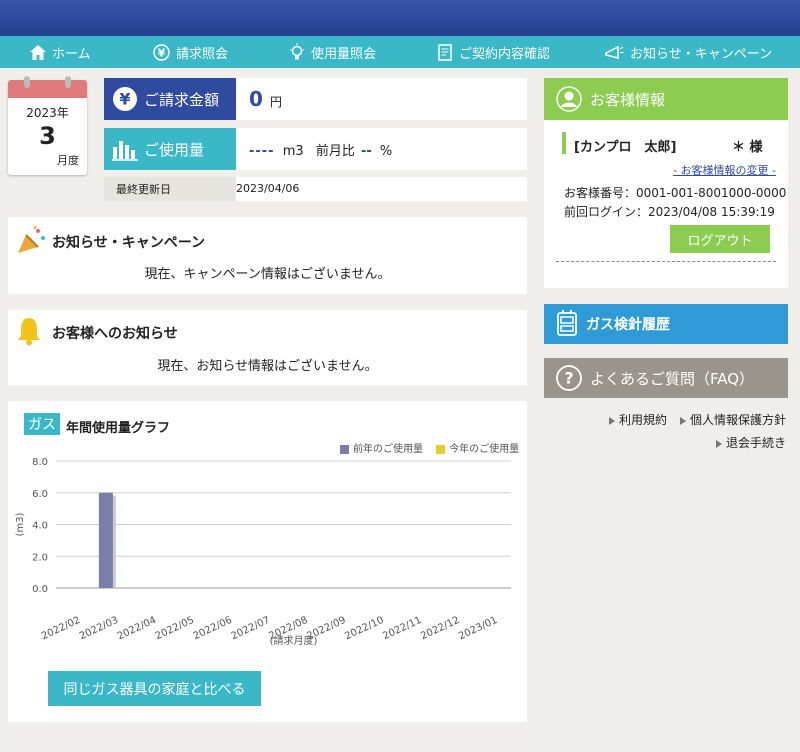 Image resolution: width=800 pixels, height=752 pixels. I want to click on nav-billing: ¥ 請求照会, so click(190, 52).